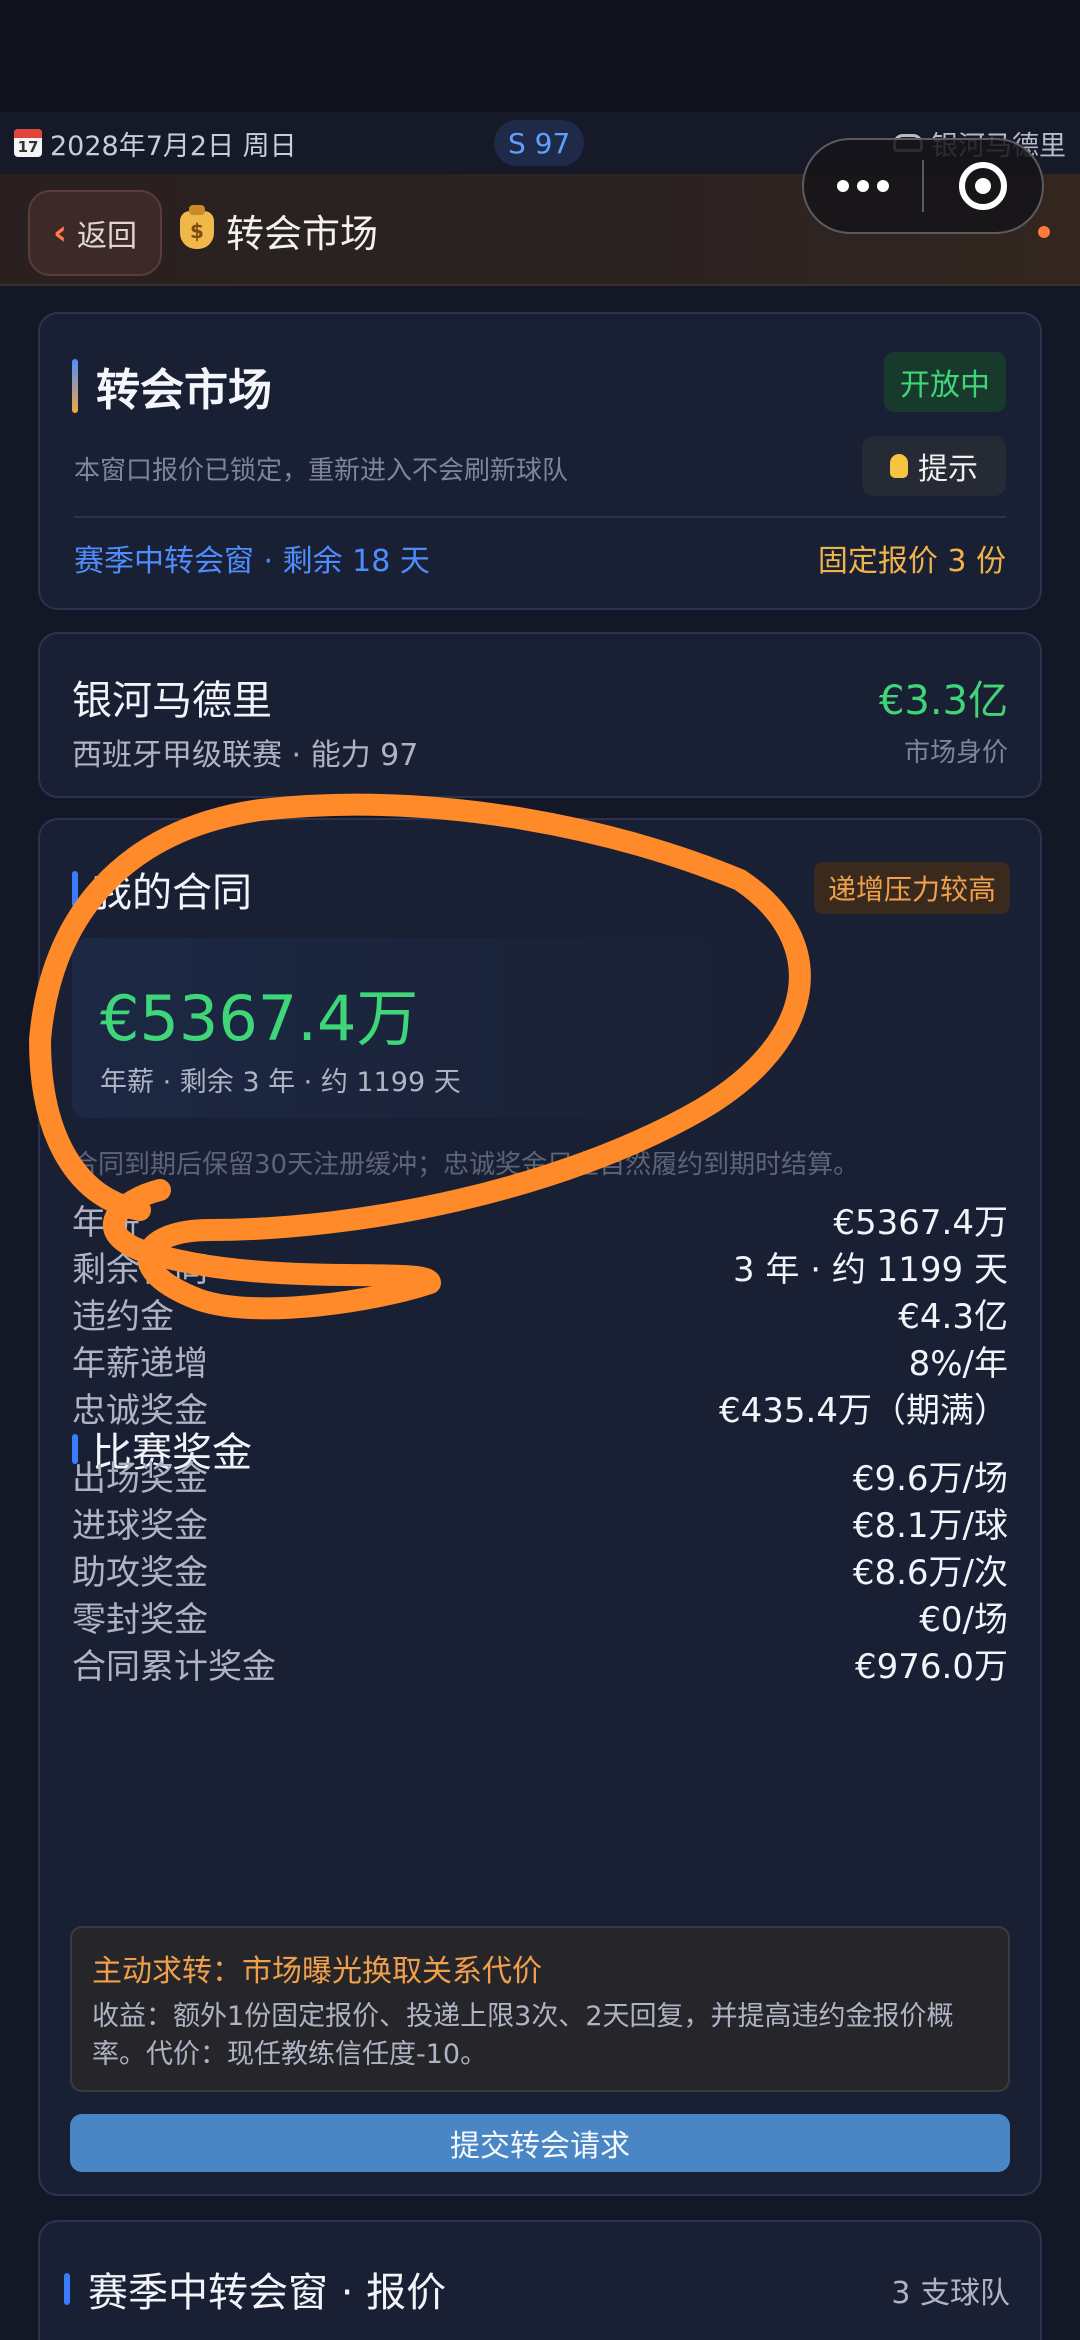 Image resolution: width=1080 pixels, height=2340 pixels. I want to click on back-button: ‹ 返回, so click(95, 233).